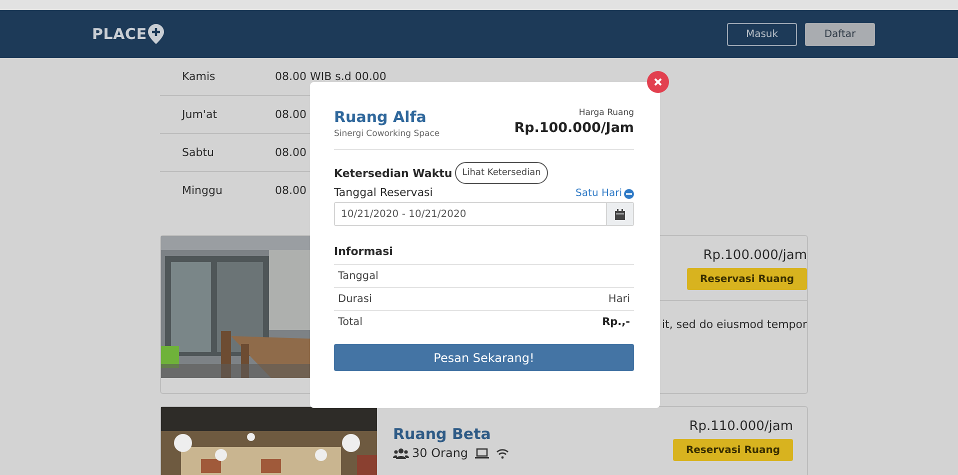 This screenshot has width=958, height=475. Describe the element at coordinates (440, 453) in the screenshot. I see `capacity-text: 30 Orang` at that location.